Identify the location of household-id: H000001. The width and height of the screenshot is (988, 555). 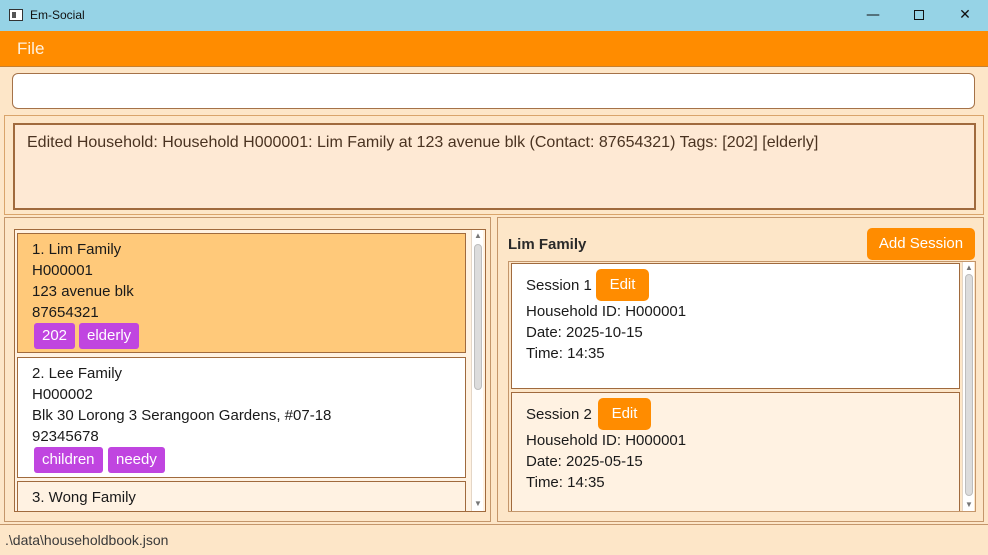
(62, 270).